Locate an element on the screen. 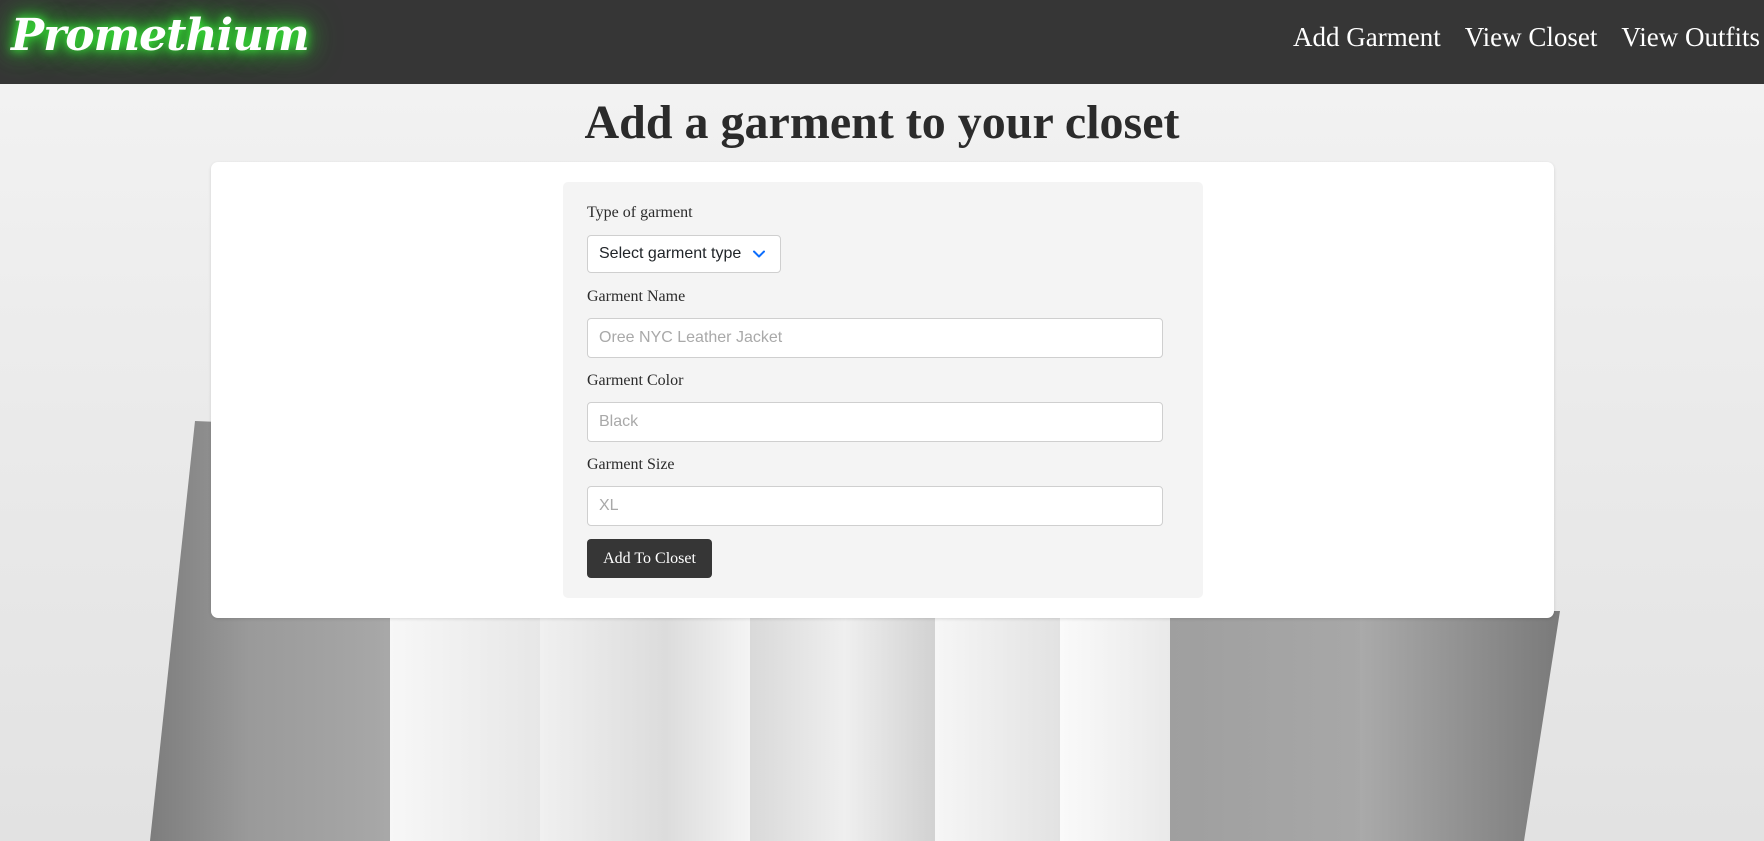 This screenshot has height=841, width=1764. page-title: Add a garment to your closet is located at coordinates (882, 122).